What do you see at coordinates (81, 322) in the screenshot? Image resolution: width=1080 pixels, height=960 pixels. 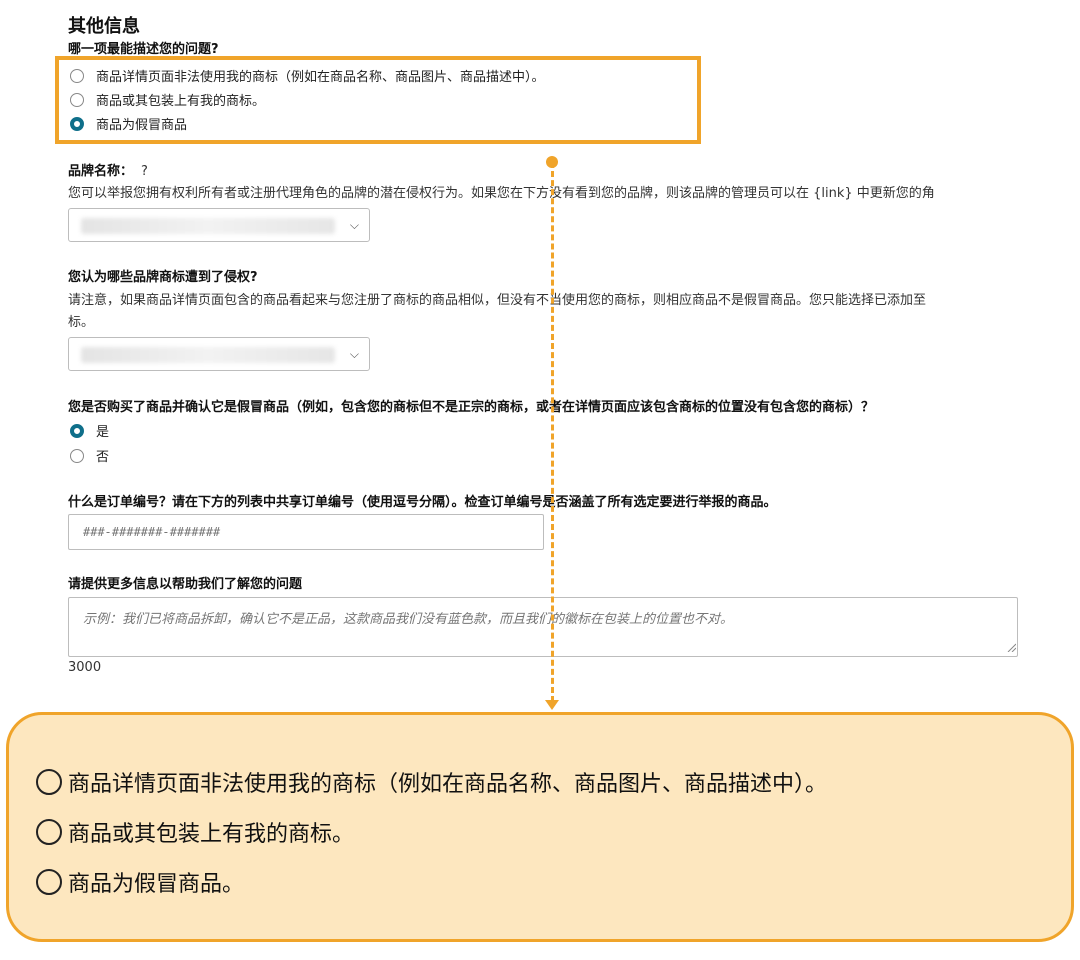 I see `trademark-help-text-line2: 标。` at bounding box center [81, 322].